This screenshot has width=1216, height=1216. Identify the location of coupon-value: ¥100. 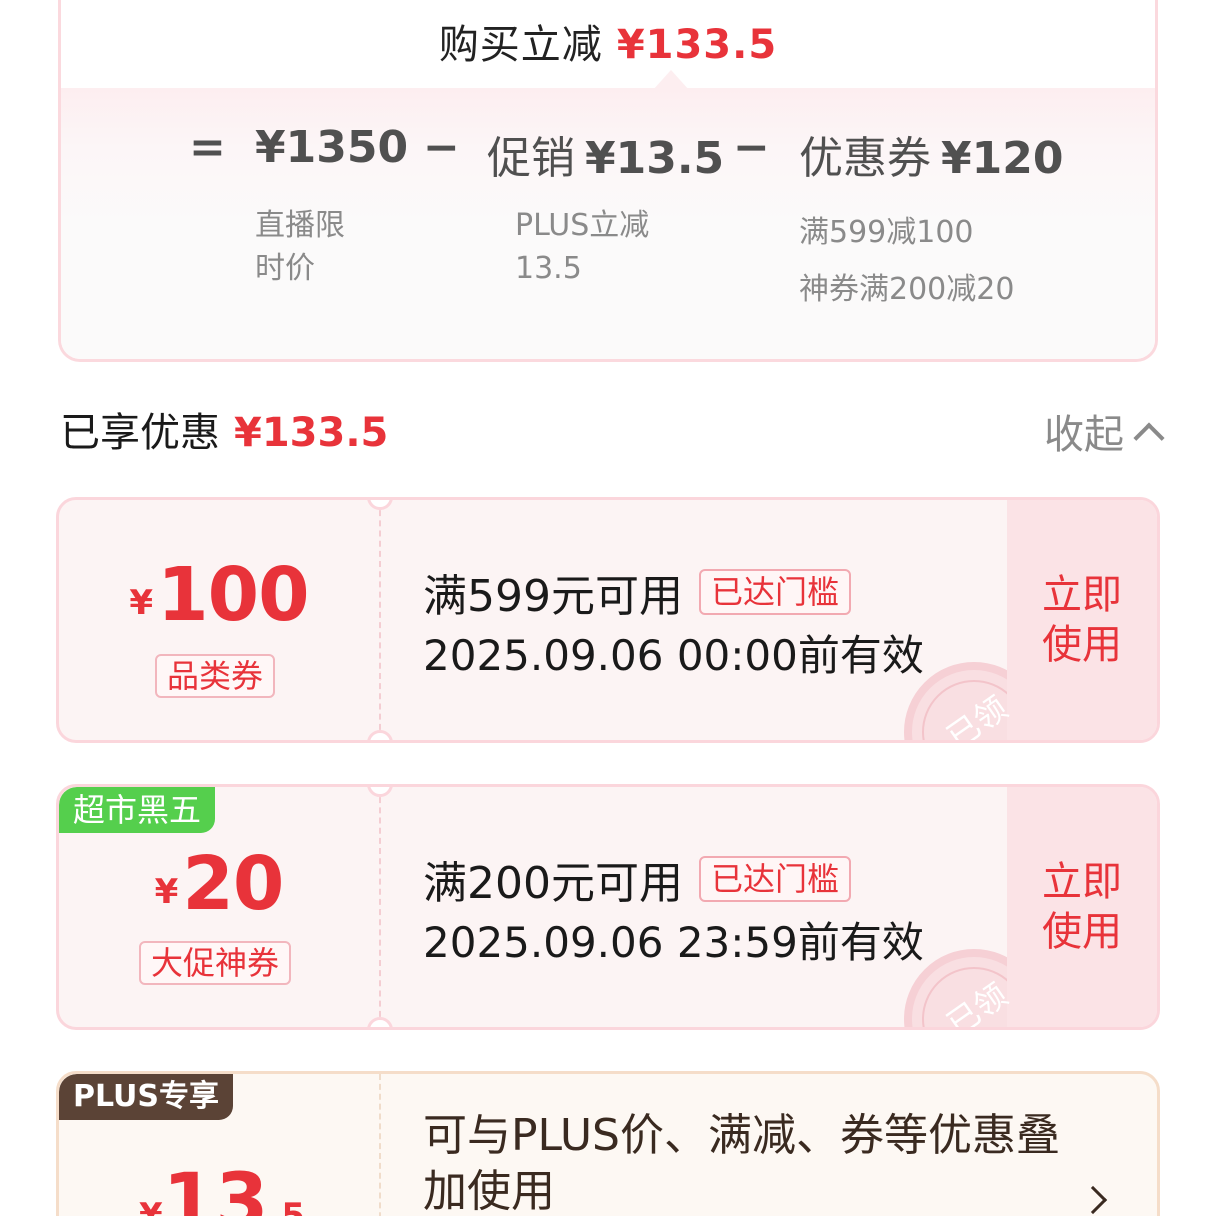
(219, 595).